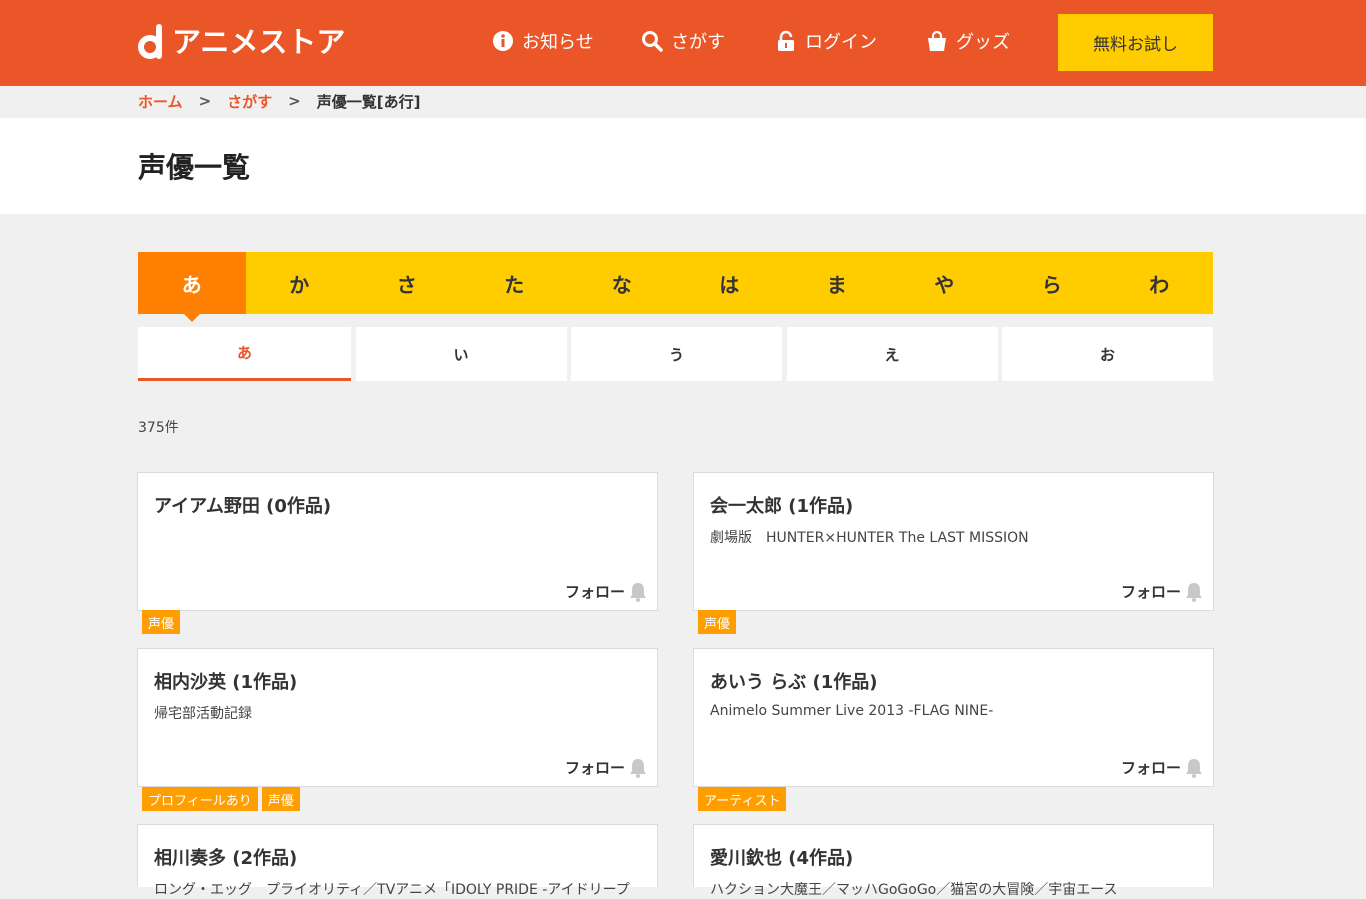 This screenshot has height=899, width=1366. Describe the element at coordinates (203, 714) in the screenshot. I see `voice-actor-work: 帰宅部活動記録` at that location.